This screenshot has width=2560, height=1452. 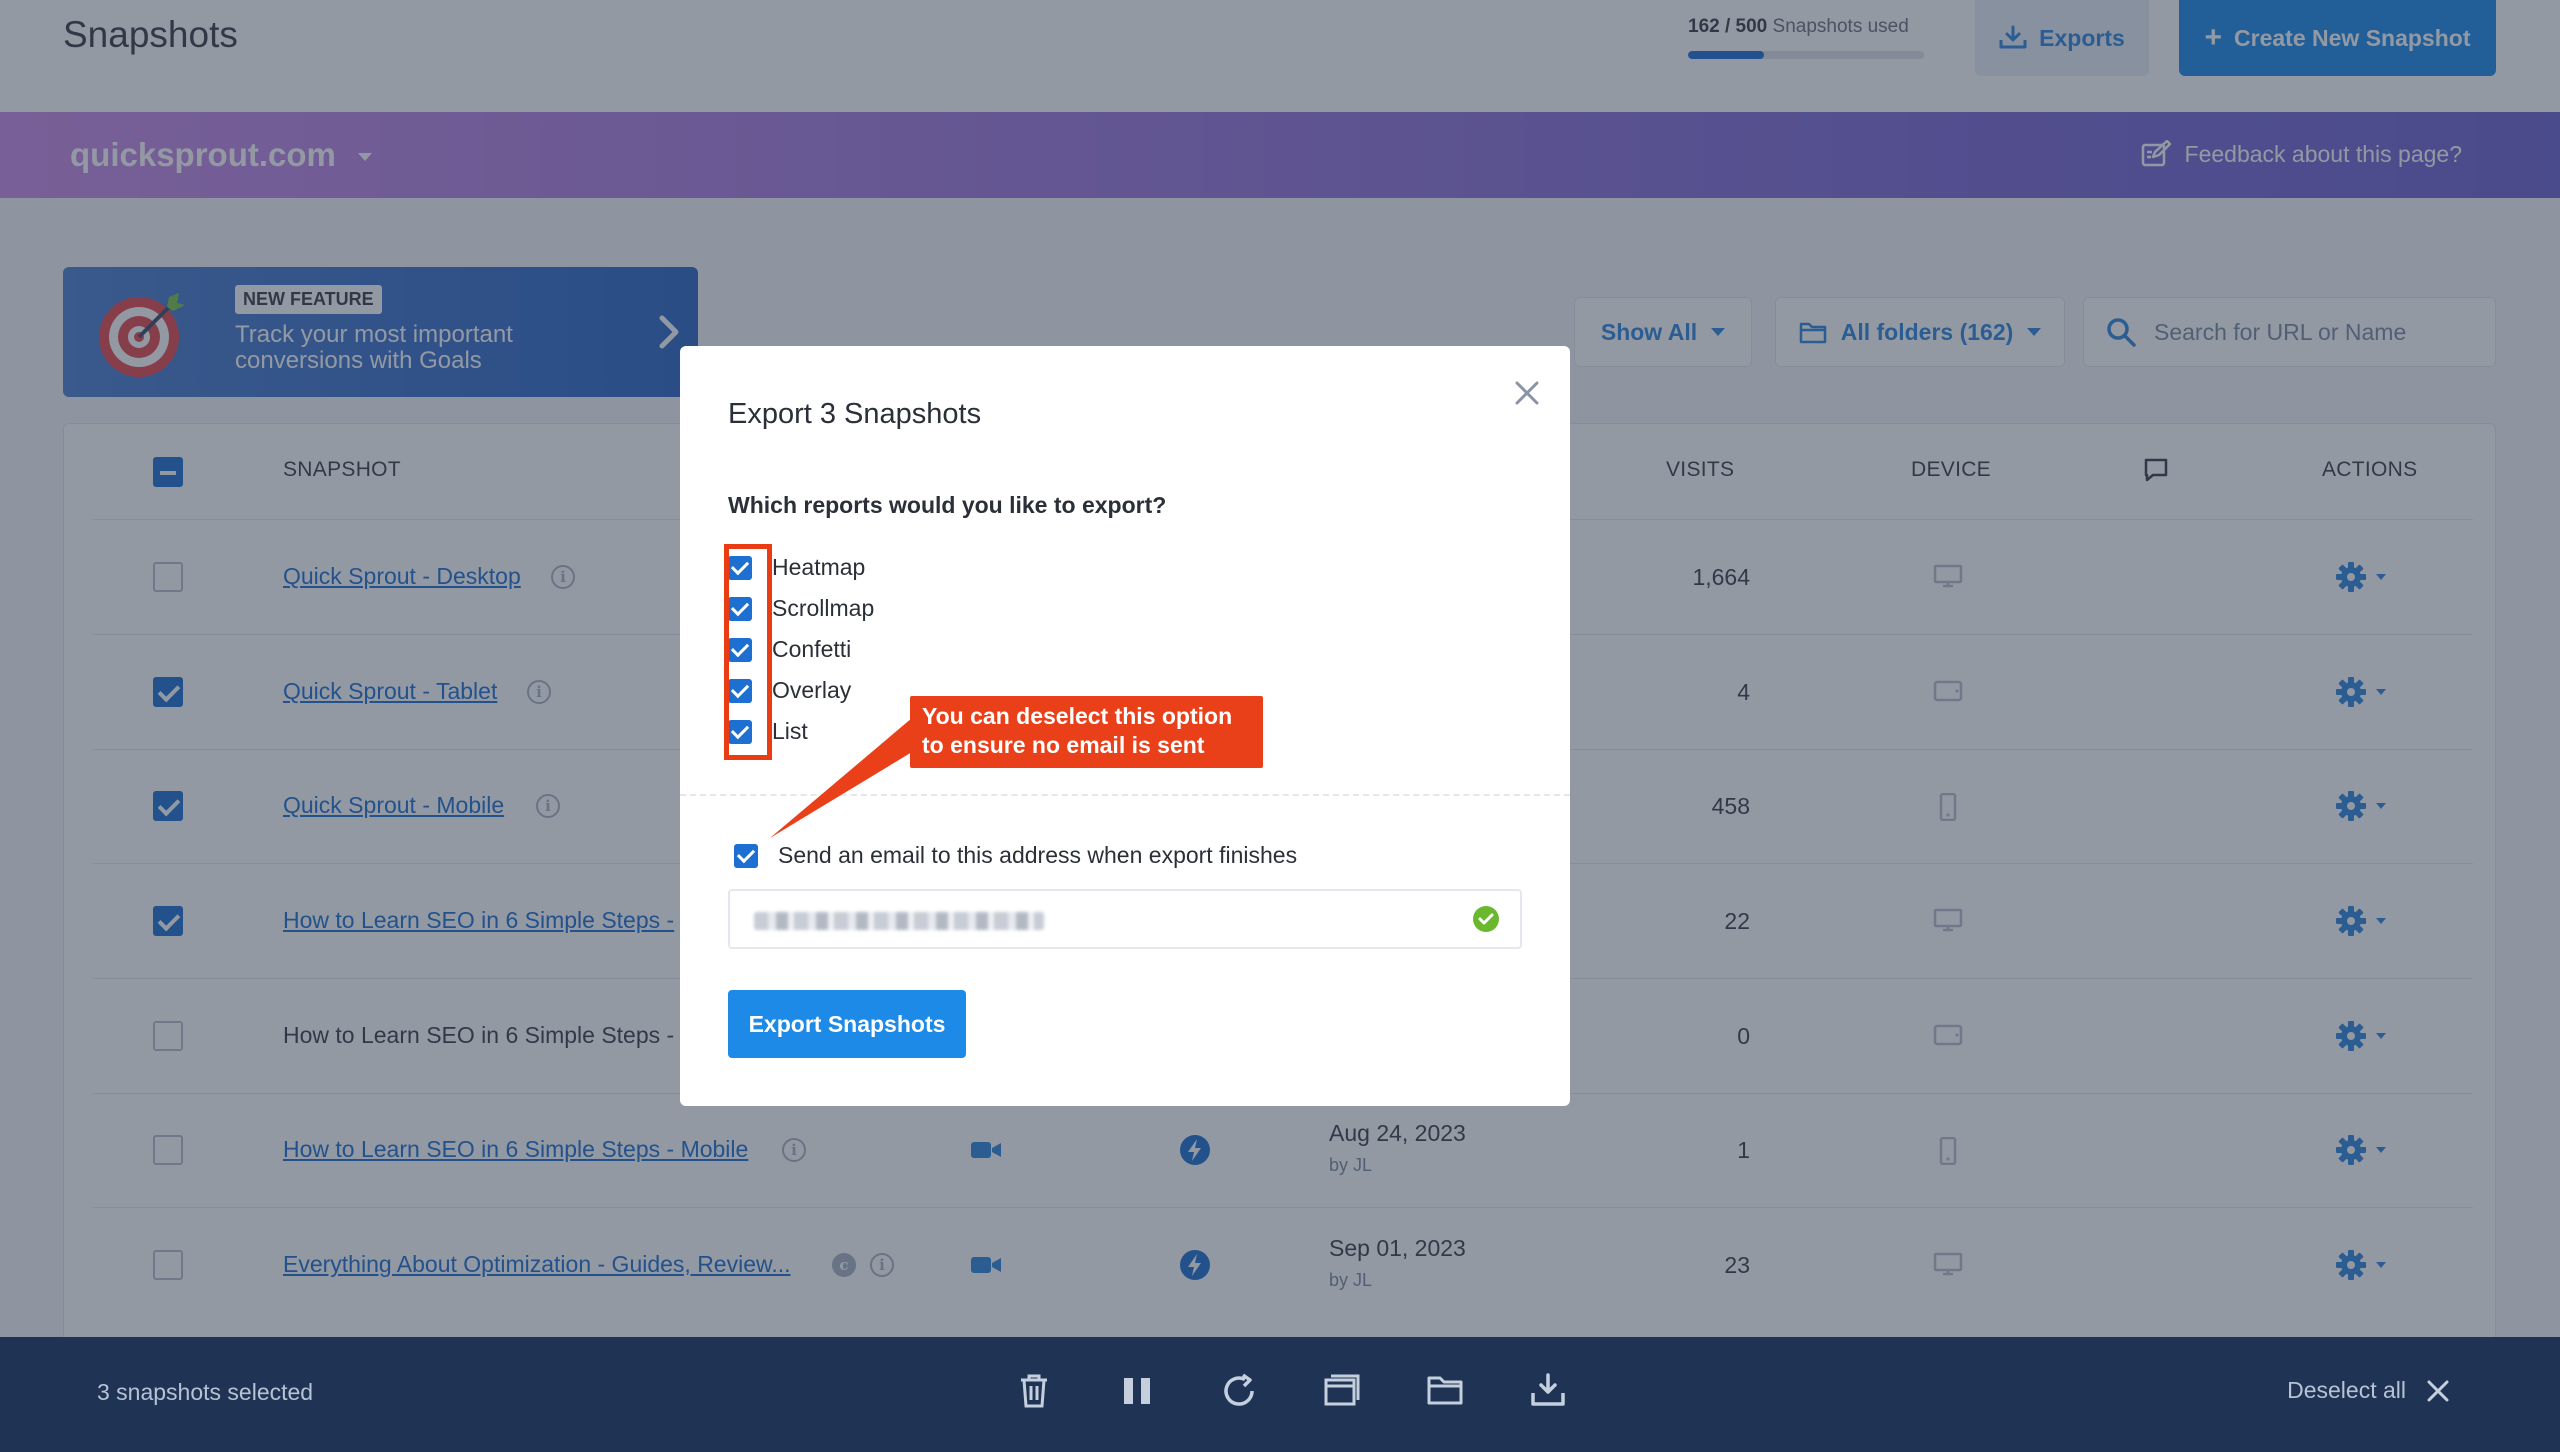 I want to click on folder-icon, so click(x=1445, y=1390).